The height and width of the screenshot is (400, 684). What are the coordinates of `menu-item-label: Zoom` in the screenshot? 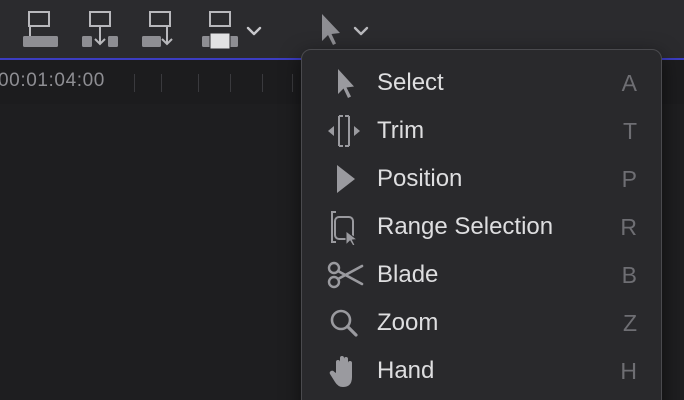 It's located at (408, 322).